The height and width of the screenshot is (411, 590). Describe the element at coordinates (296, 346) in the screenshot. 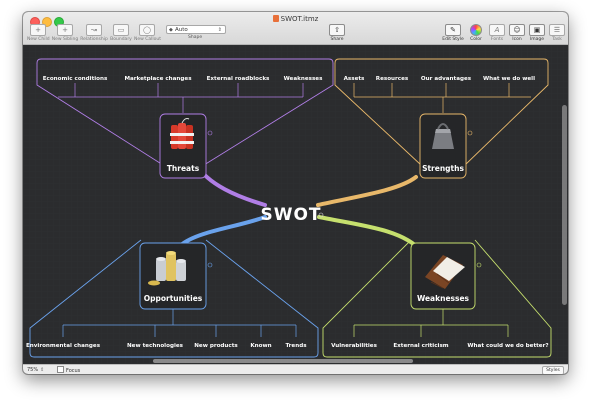

I see `opportunities-child-5: Trends` at that location.